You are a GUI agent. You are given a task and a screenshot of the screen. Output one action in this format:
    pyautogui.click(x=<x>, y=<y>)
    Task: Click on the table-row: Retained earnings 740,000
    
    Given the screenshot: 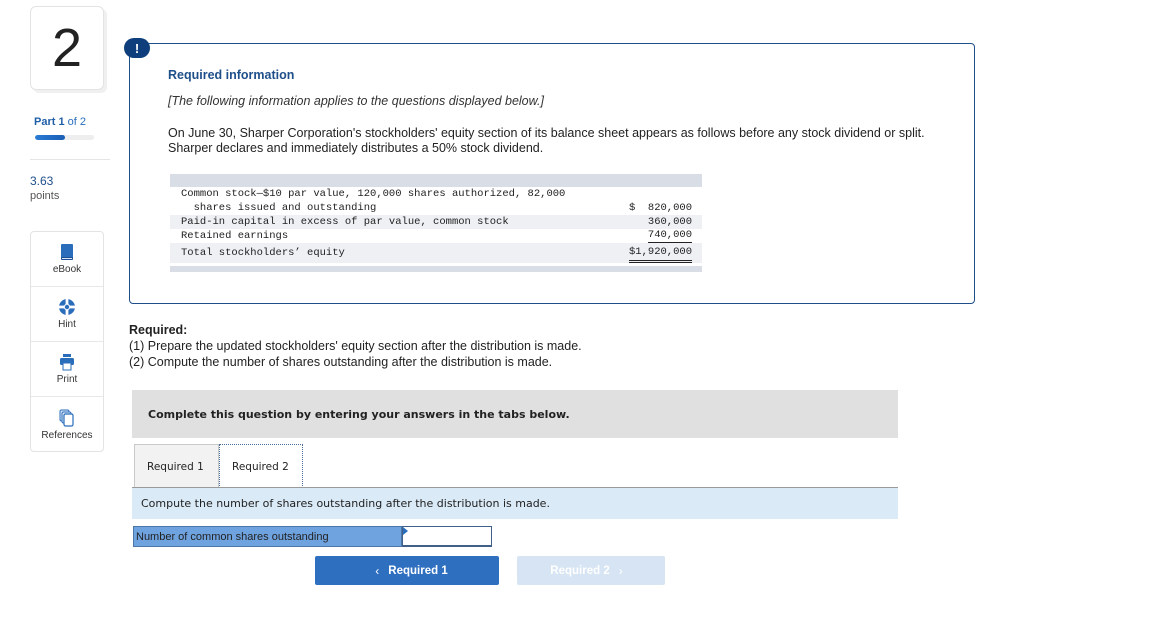 What is the action you would take?
    pyautogui.click(x=436, y=236)
    